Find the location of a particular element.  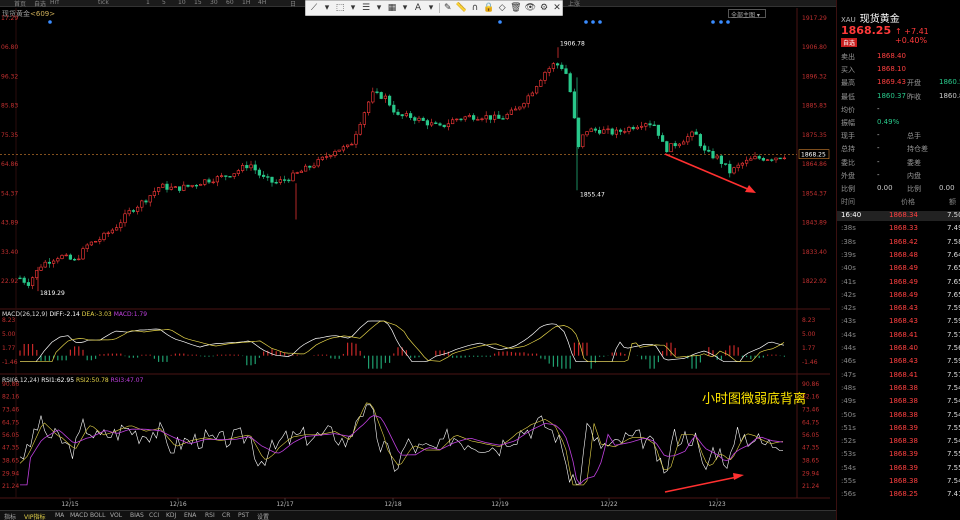

indicator-tab: KDJ is located at coordinates (171, 515).